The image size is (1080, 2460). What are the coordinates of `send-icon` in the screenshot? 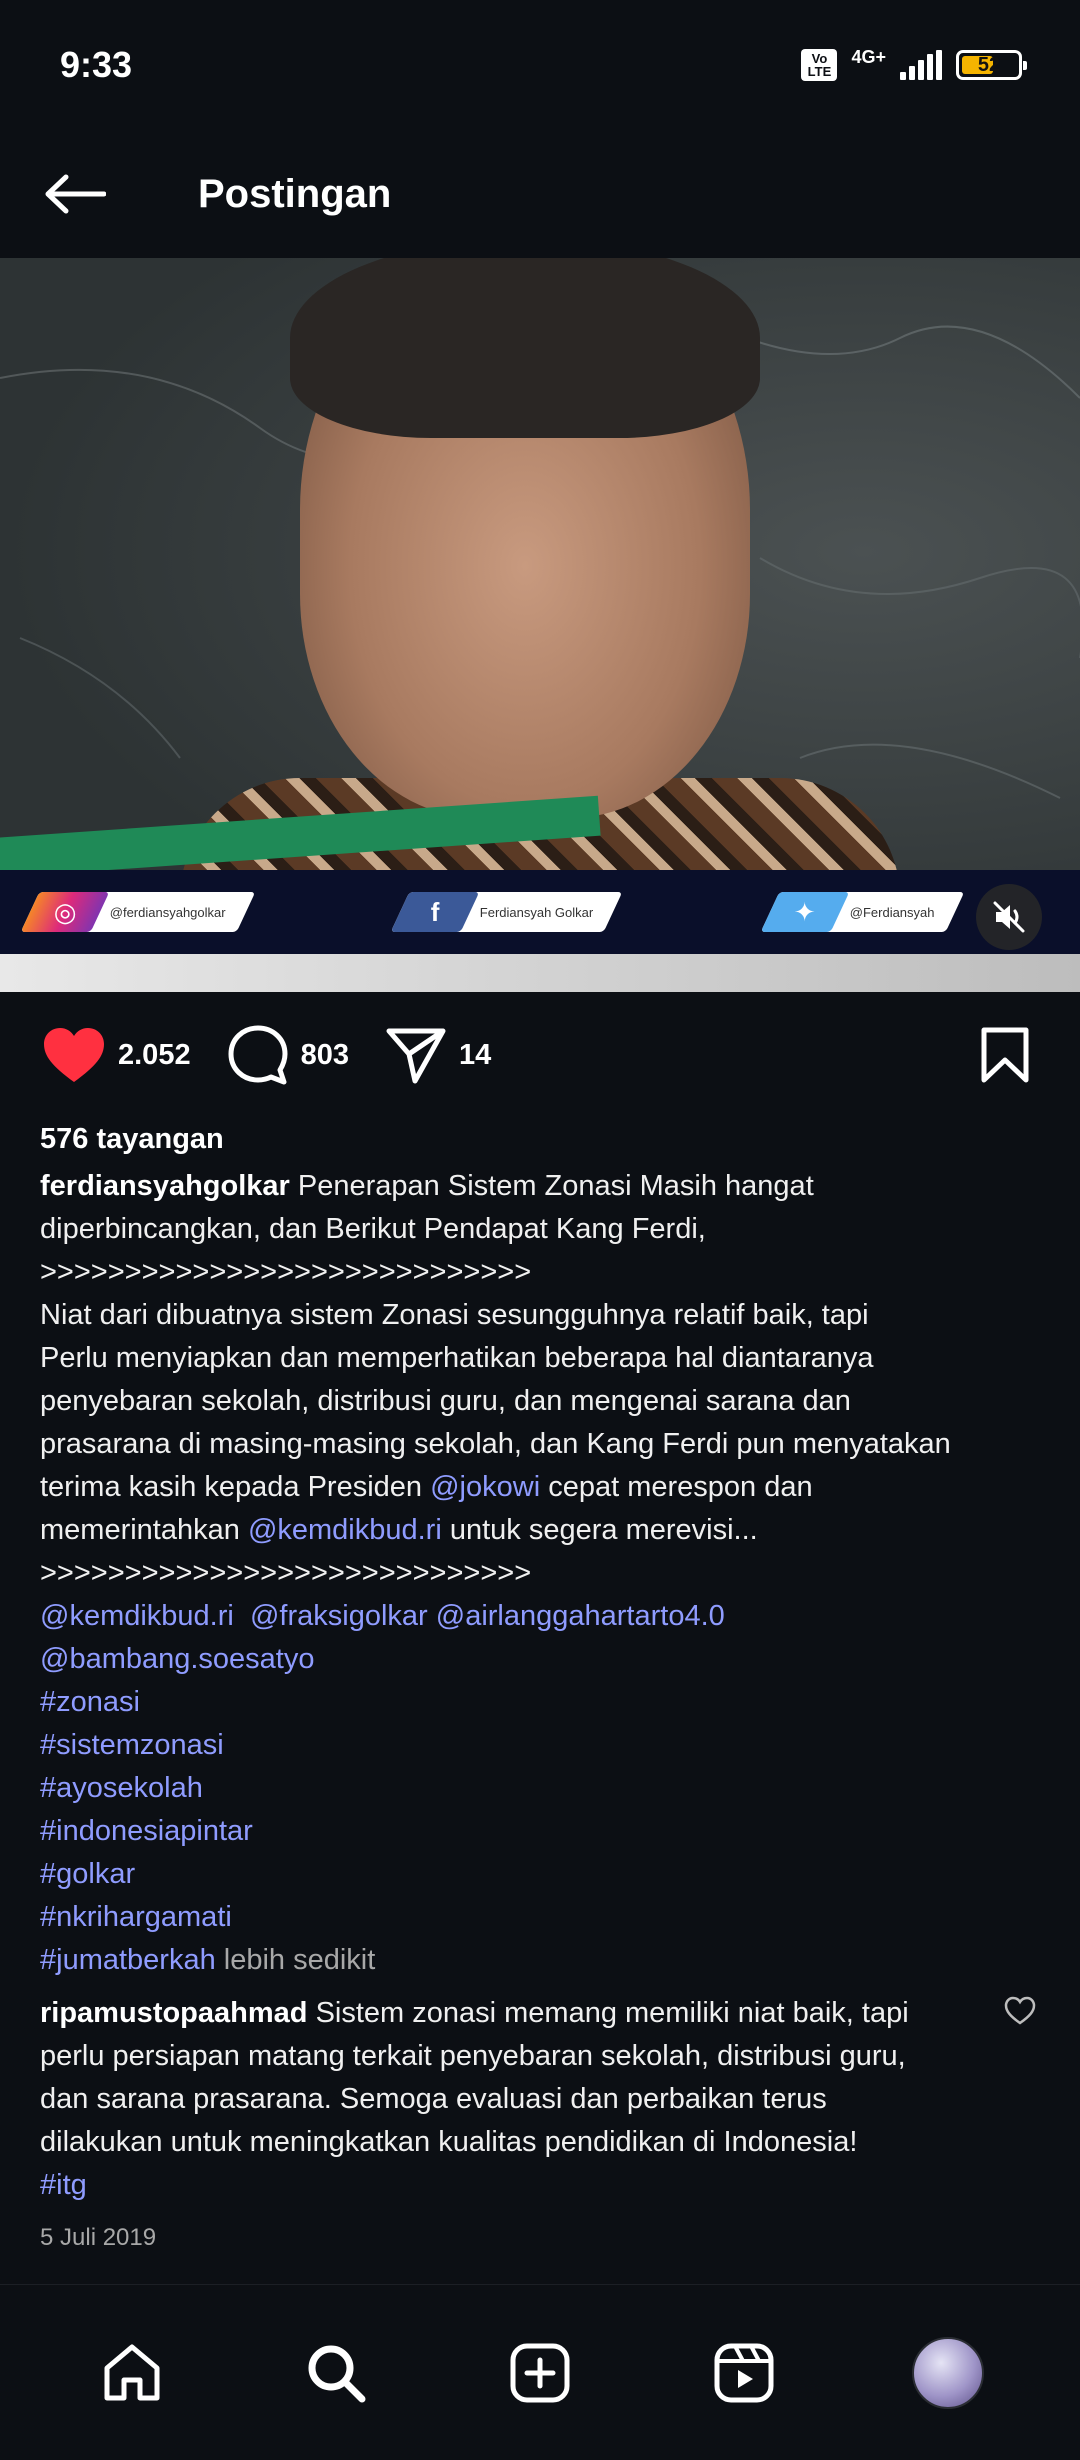 It's located at (416, 1056).